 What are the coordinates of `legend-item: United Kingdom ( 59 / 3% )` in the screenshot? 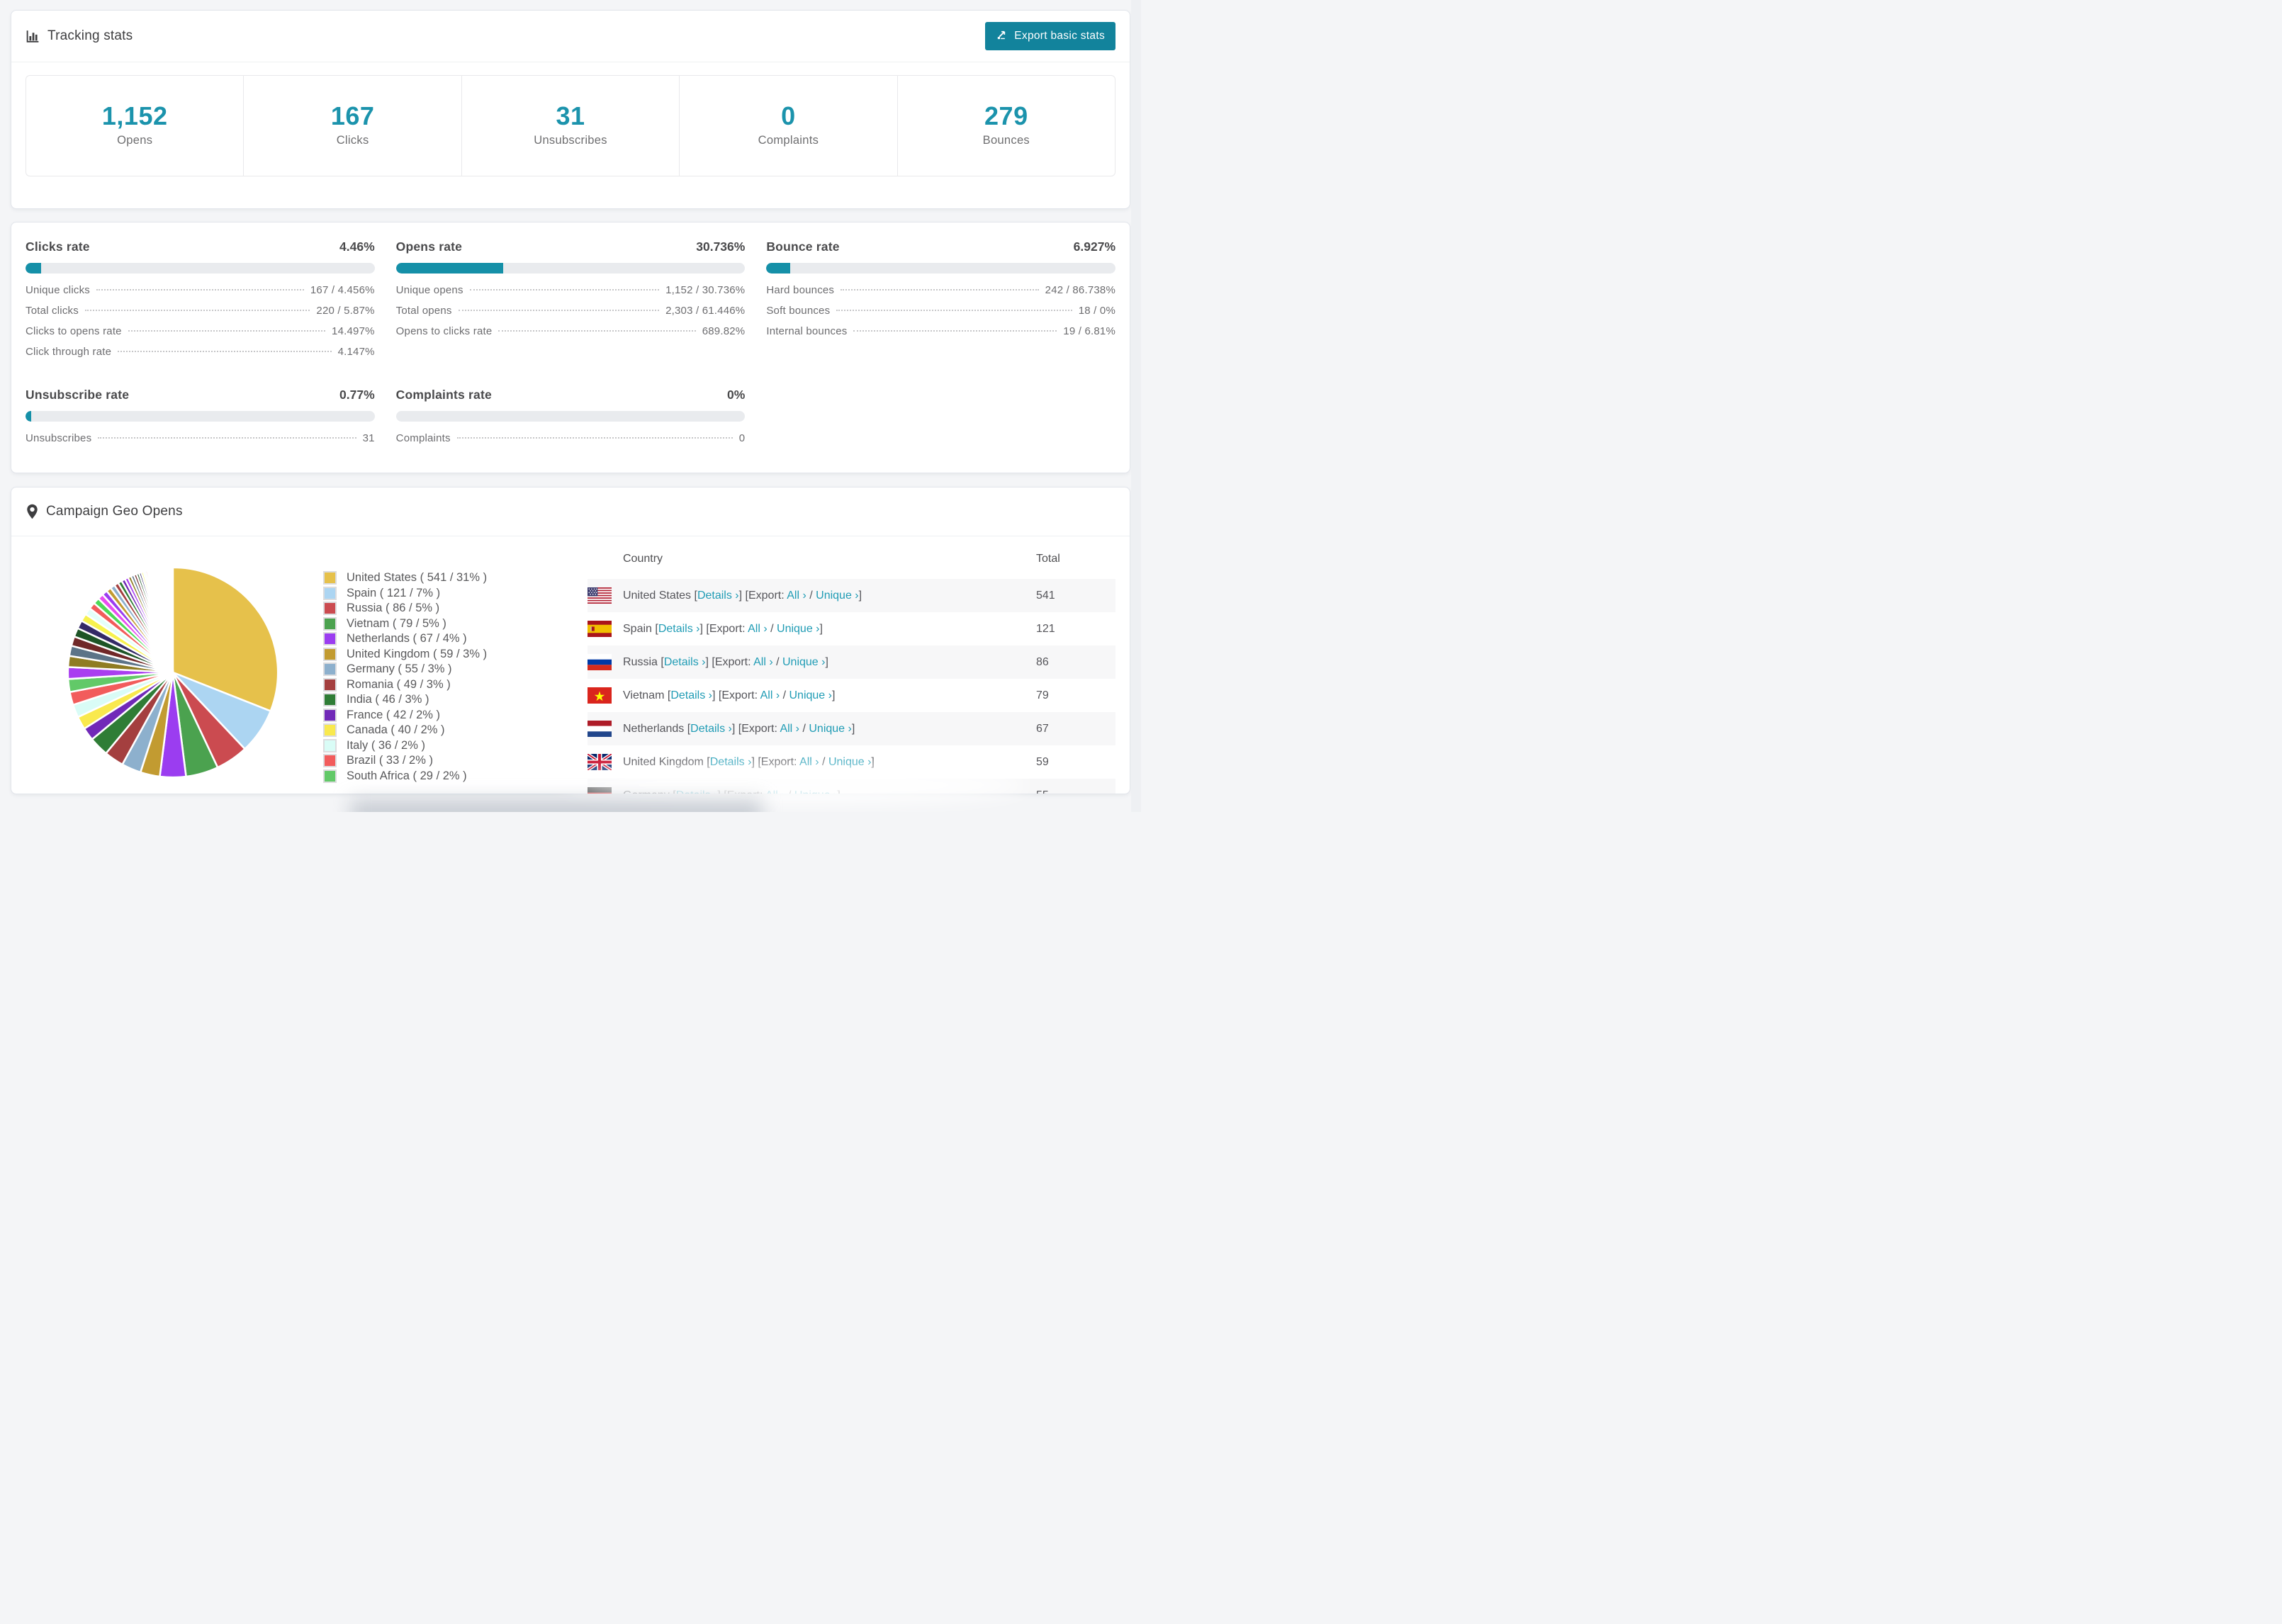 It's located at (433, 655).